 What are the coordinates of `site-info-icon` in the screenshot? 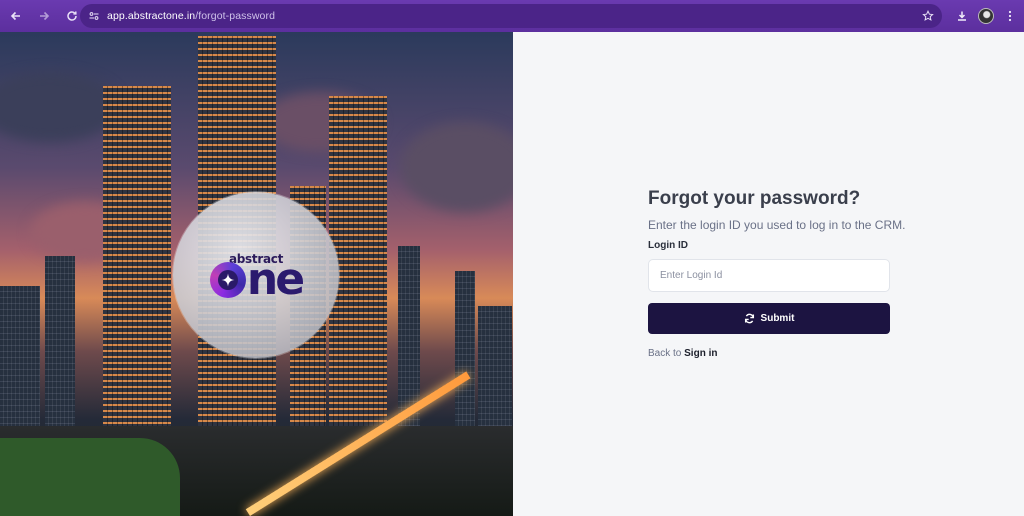 It's located at (94, 16).